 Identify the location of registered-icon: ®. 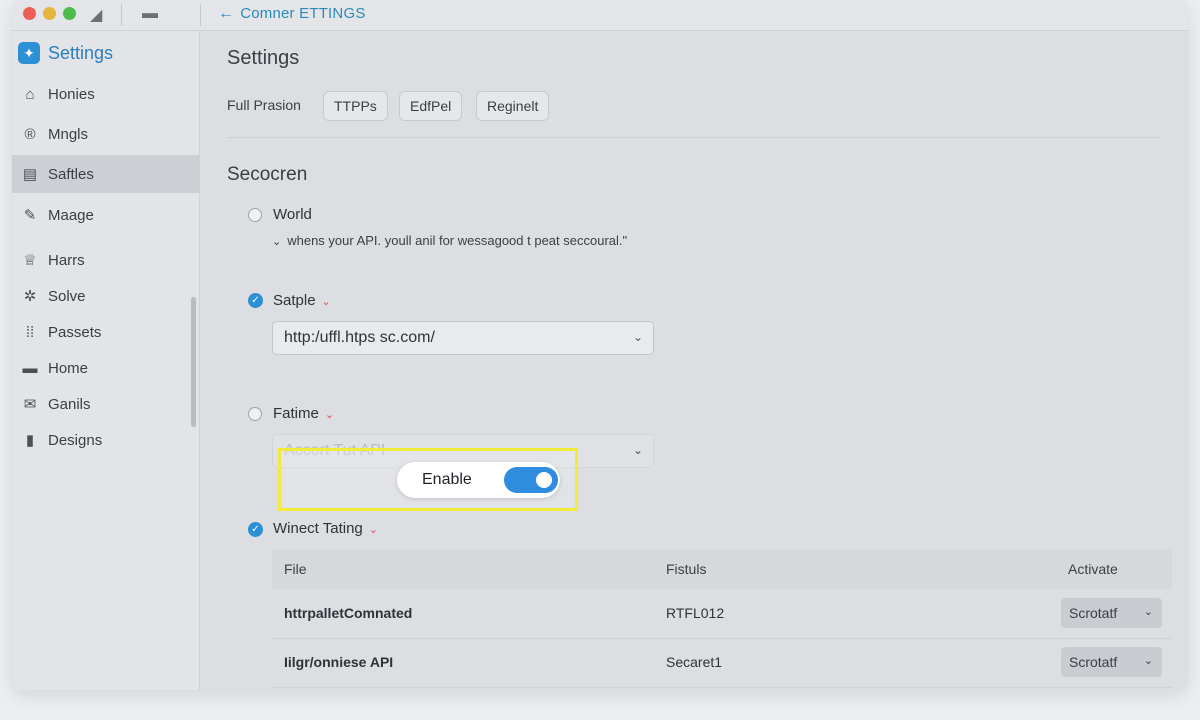
(30, 134).